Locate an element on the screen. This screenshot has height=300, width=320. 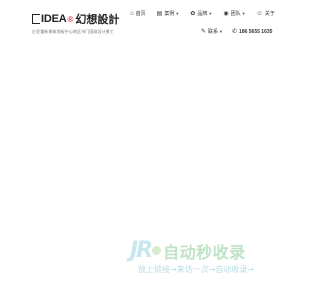
home-icon: ⌂ is located at coordinates (132, 13).